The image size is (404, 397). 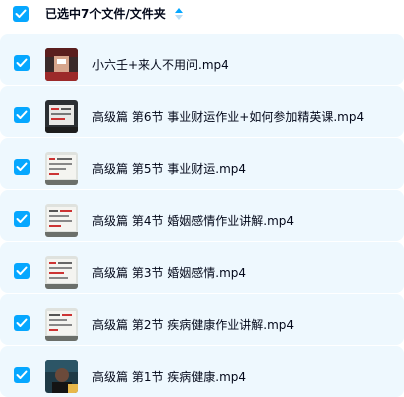 What do you see at coordinates (160, 65) in the screenshot?
I see `file-name: 小六壬+来人不用问.mp4` at bounding box center [160, 65].